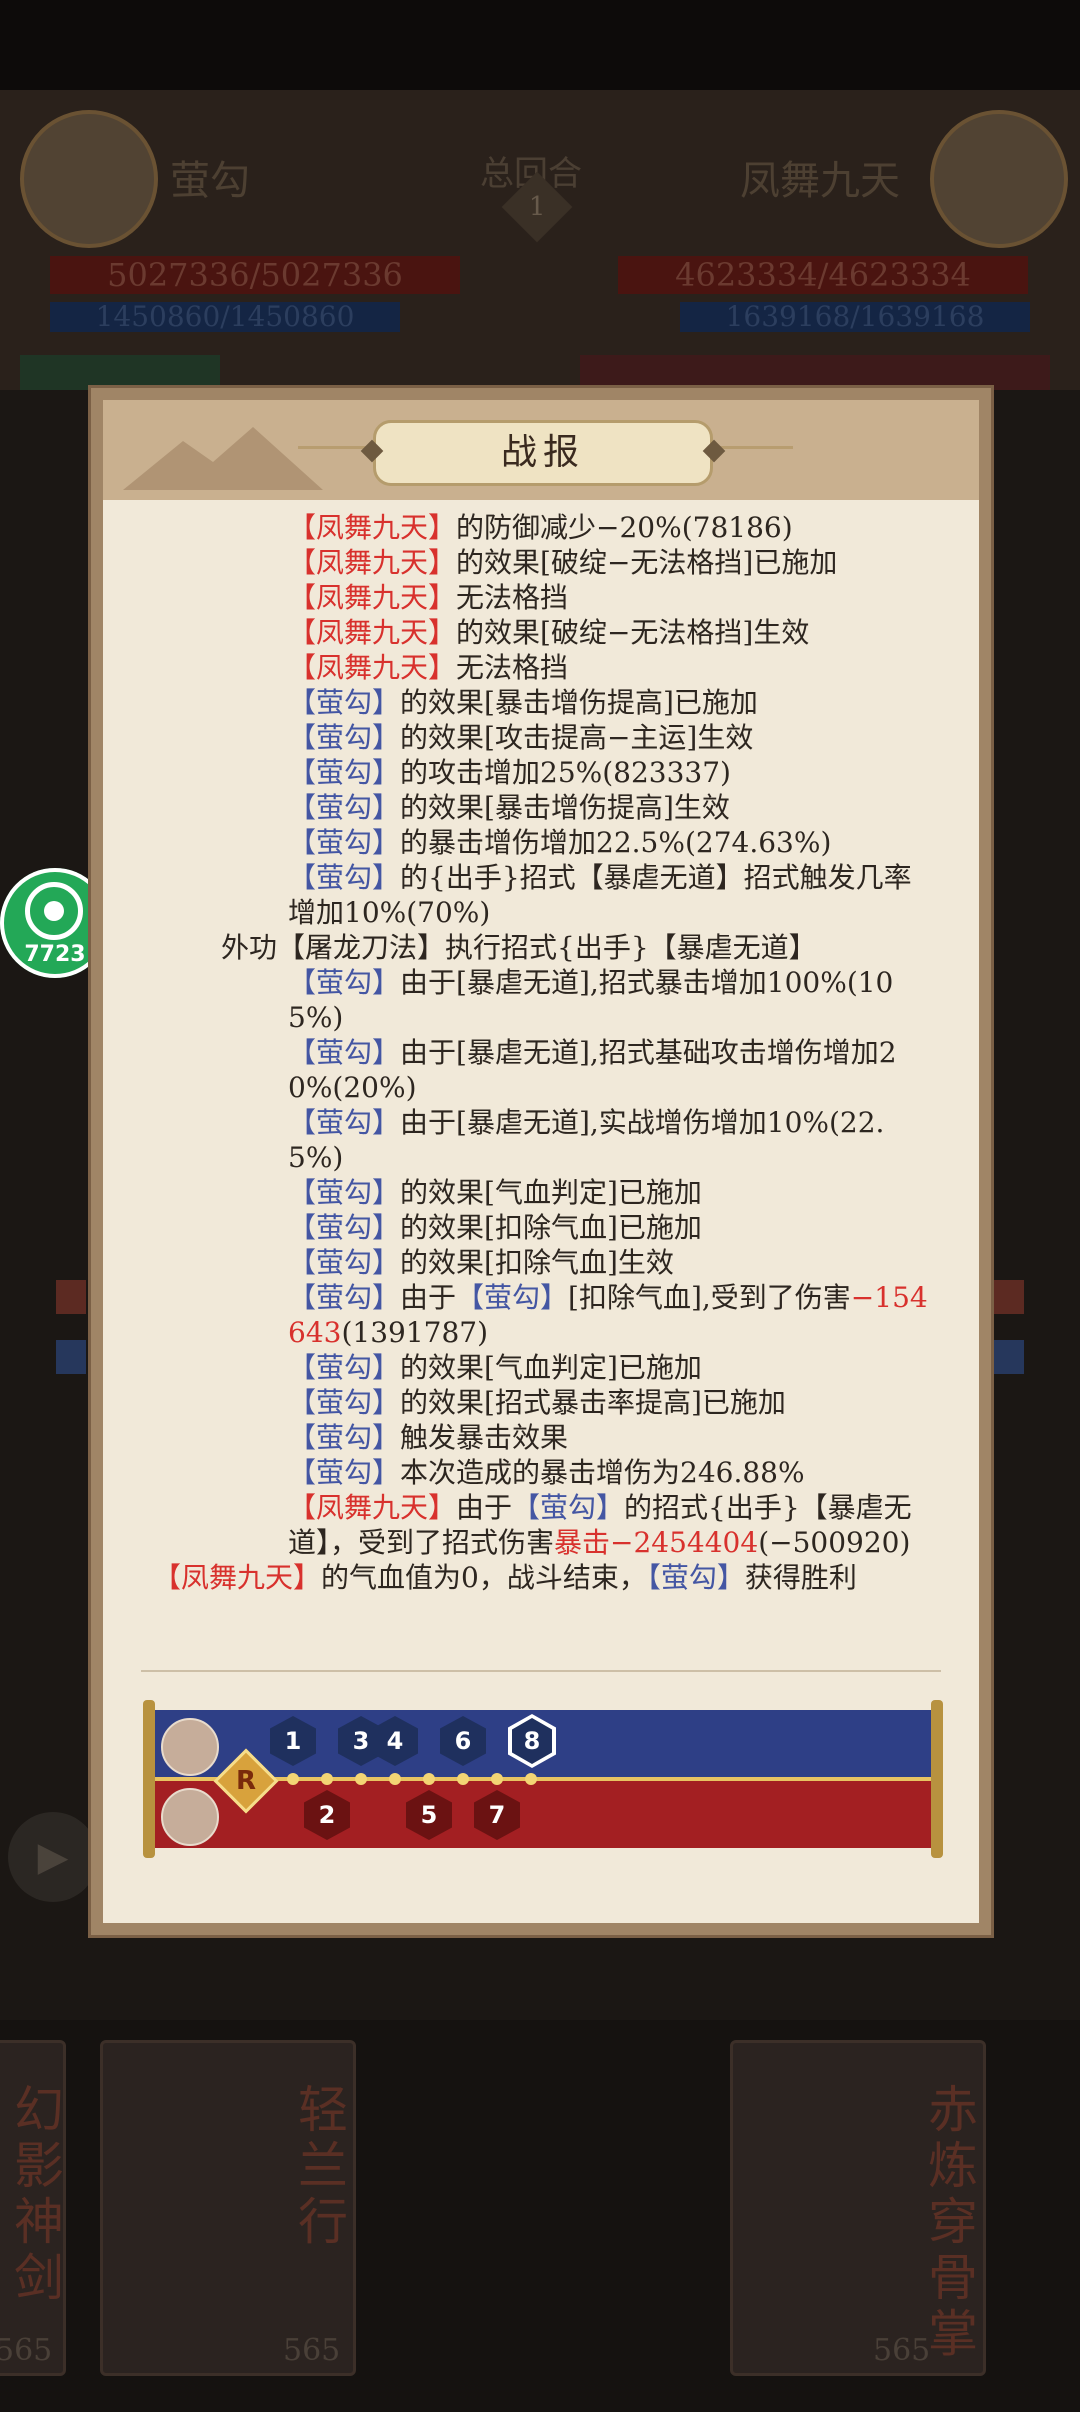 The image size is (1080, 2412). What do you see at coordinates (709, 1297) in the screenshot?
I see `log-text: [扣除气血],受到了伤害` at bounding box center [709, 1297].